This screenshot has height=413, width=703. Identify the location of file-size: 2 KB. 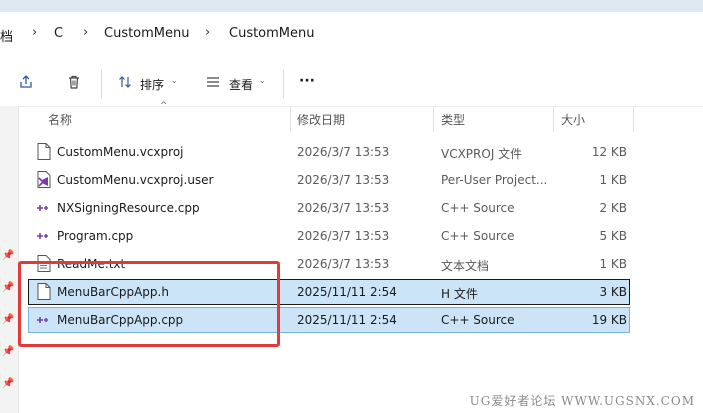
(613, 208).